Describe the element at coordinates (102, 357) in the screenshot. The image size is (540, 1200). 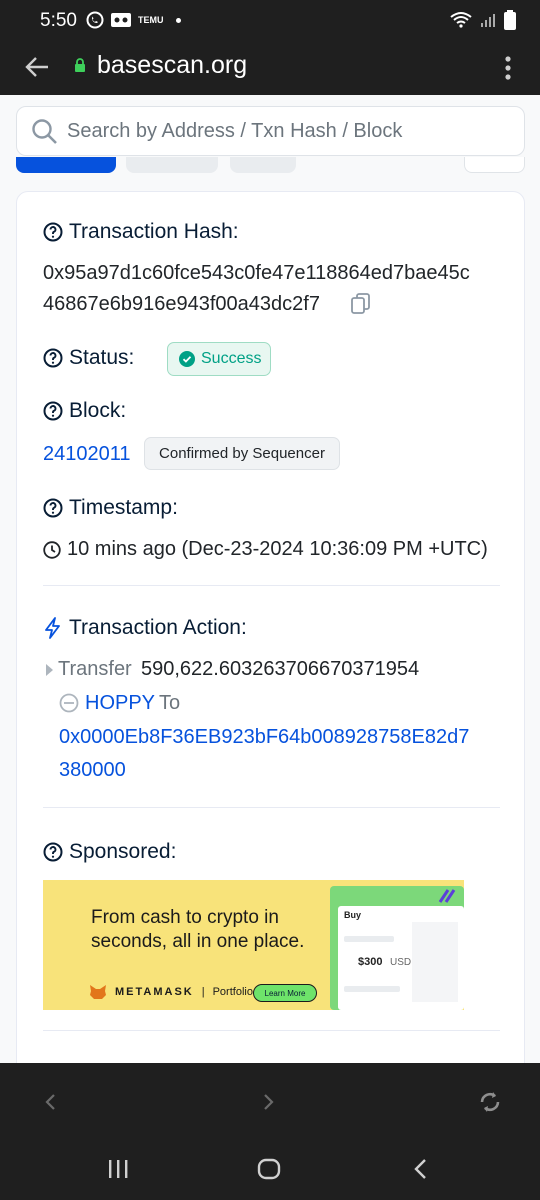
I see `status-label: Status:` at that location.